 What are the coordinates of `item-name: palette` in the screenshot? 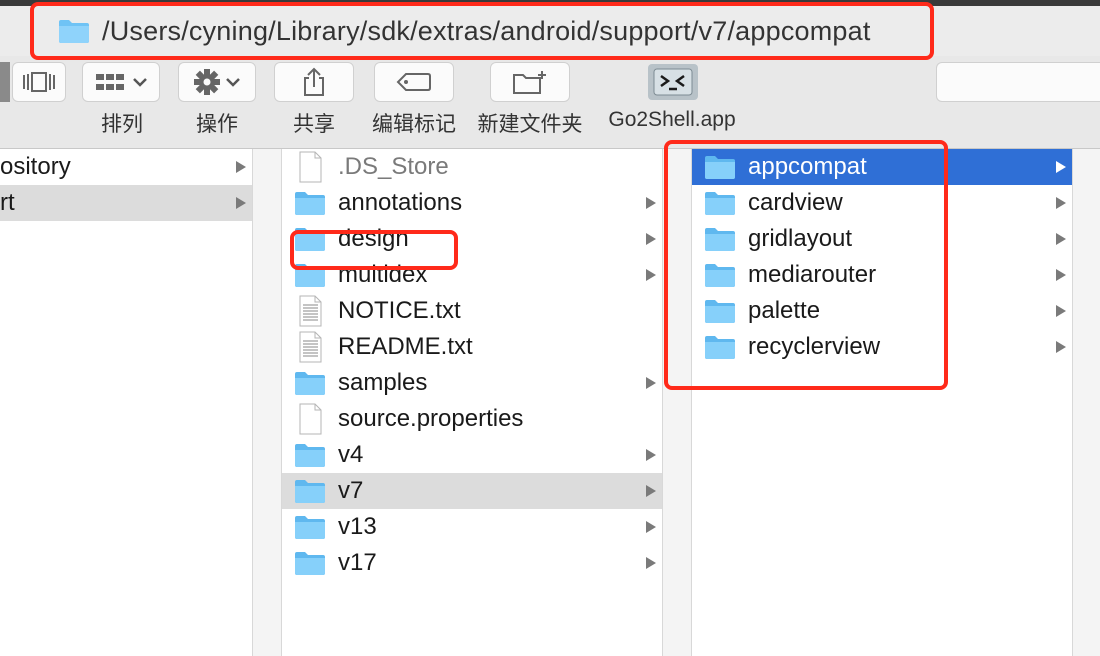 It's located at (784, 310).